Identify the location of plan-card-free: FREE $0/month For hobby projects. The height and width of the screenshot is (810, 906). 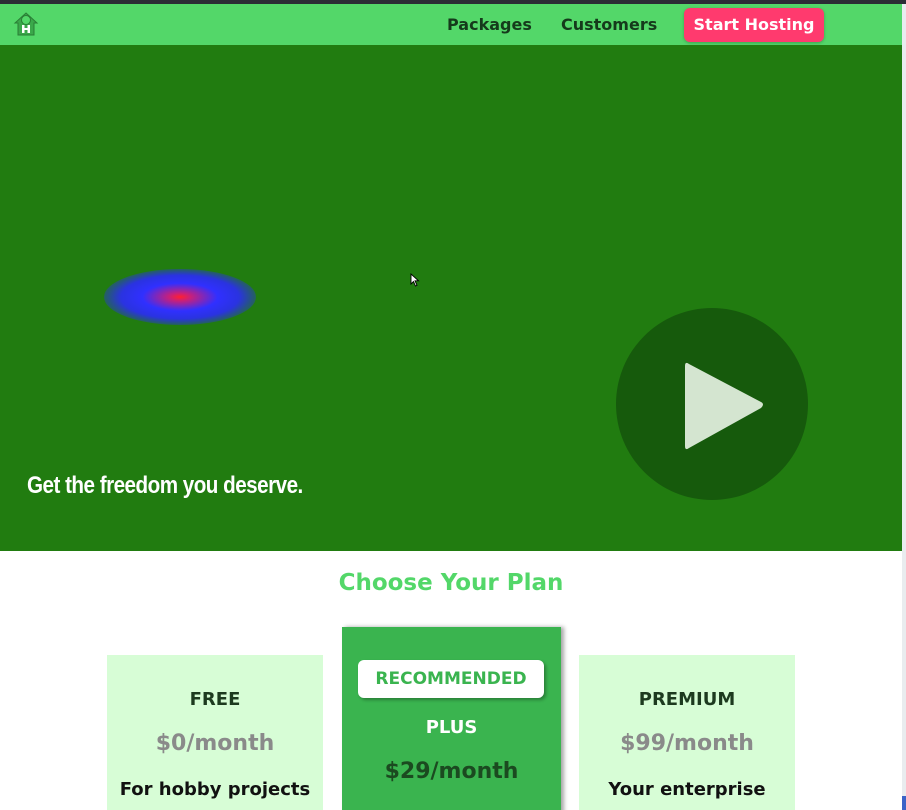
(215, 732).